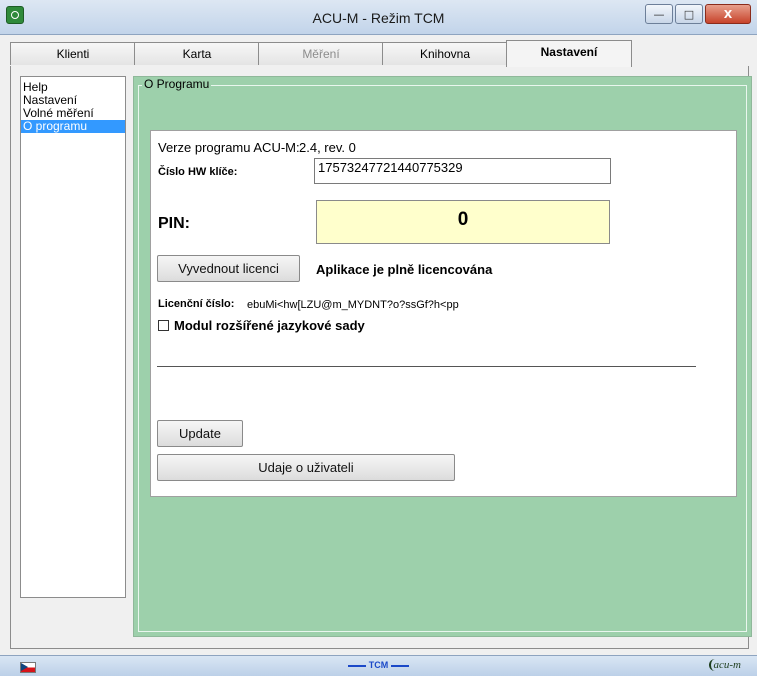 The image size is (757, 676). I want to click on title-bar: ACU-M - Režim TCM — □ X, so click(378, 17).